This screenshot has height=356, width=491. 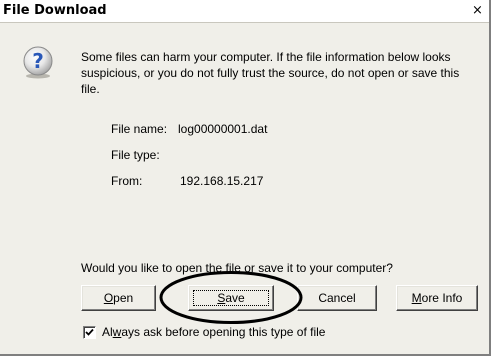 I want to click on cancel-button: Cancel, so click(x=337, y=298).